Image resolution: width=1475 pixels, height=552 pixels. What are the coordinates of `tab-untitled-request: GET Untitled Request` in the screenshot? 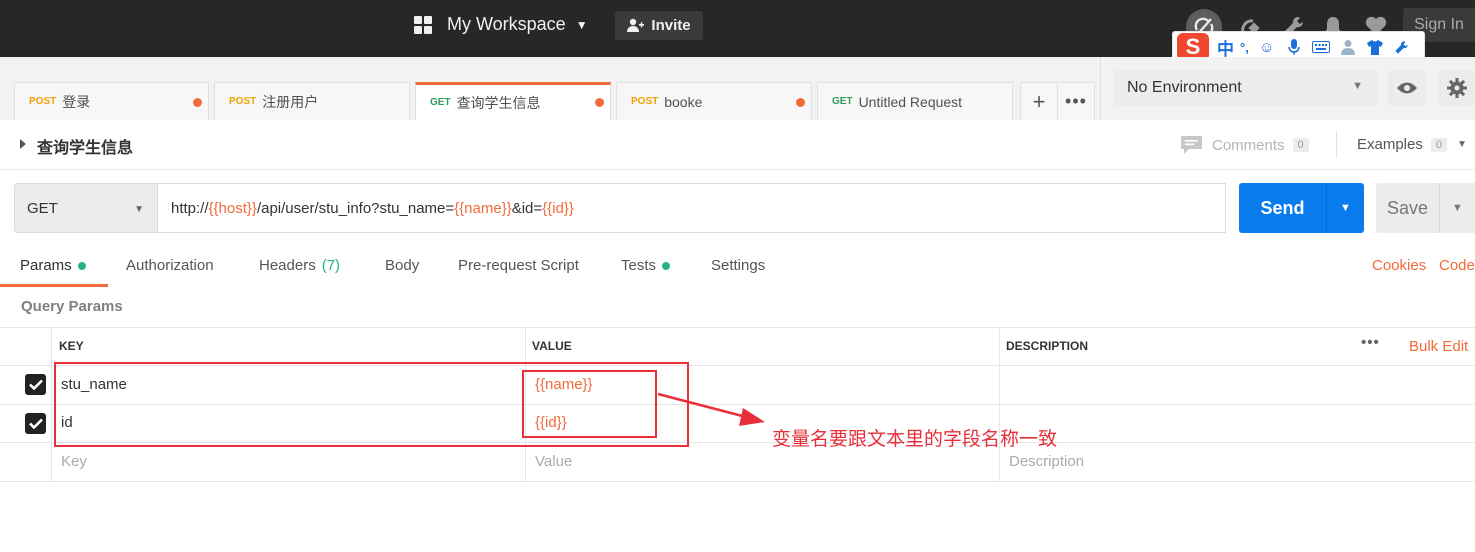 It's located at (915, 101).